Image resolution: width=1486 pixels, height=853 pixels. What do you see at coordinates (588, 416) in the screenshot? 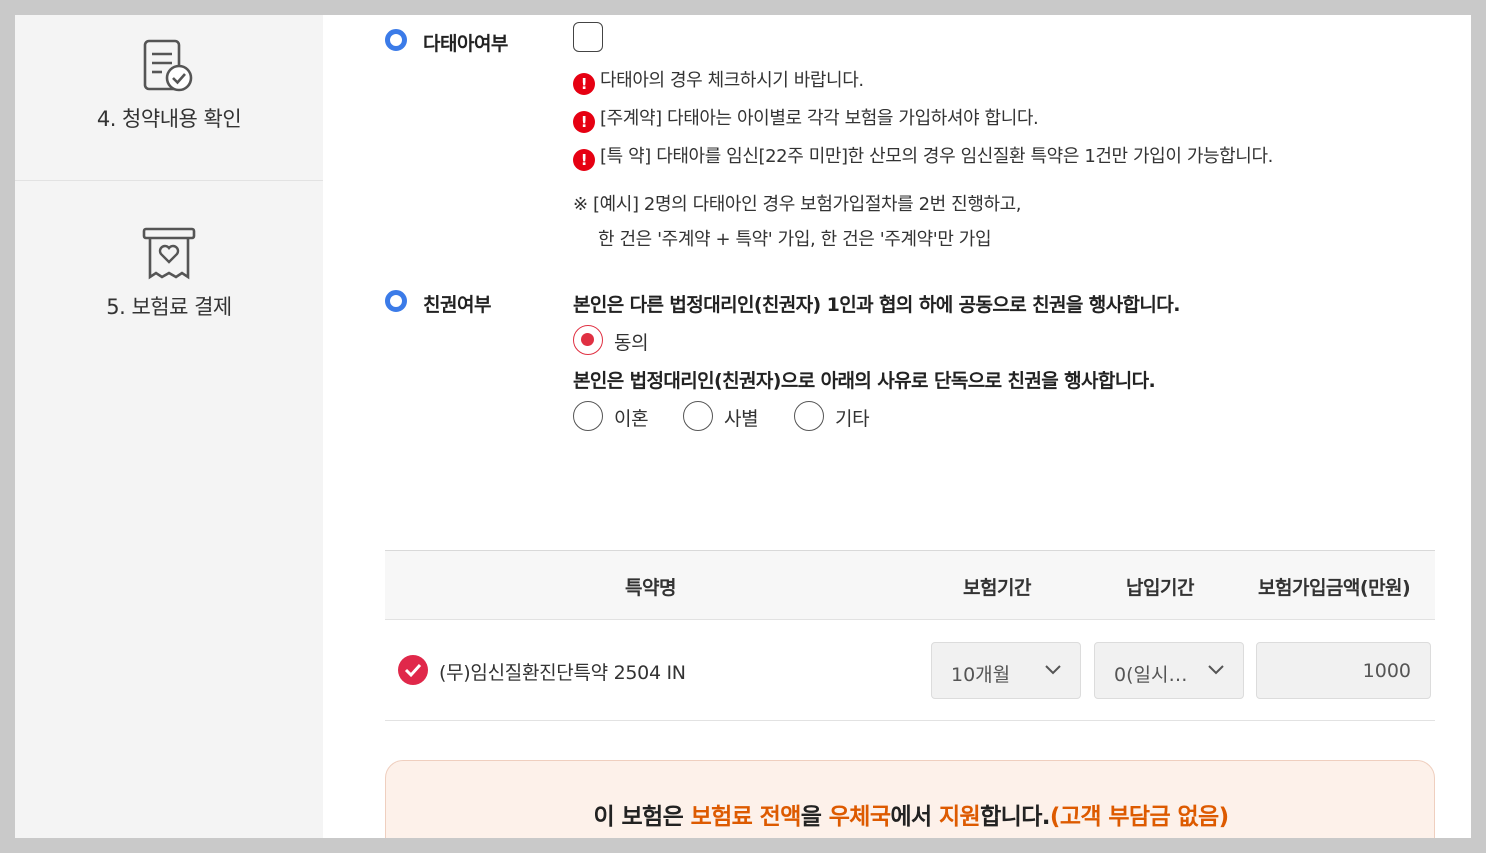
I see `reason-radio-divorce` at bounding box center [588, 416].